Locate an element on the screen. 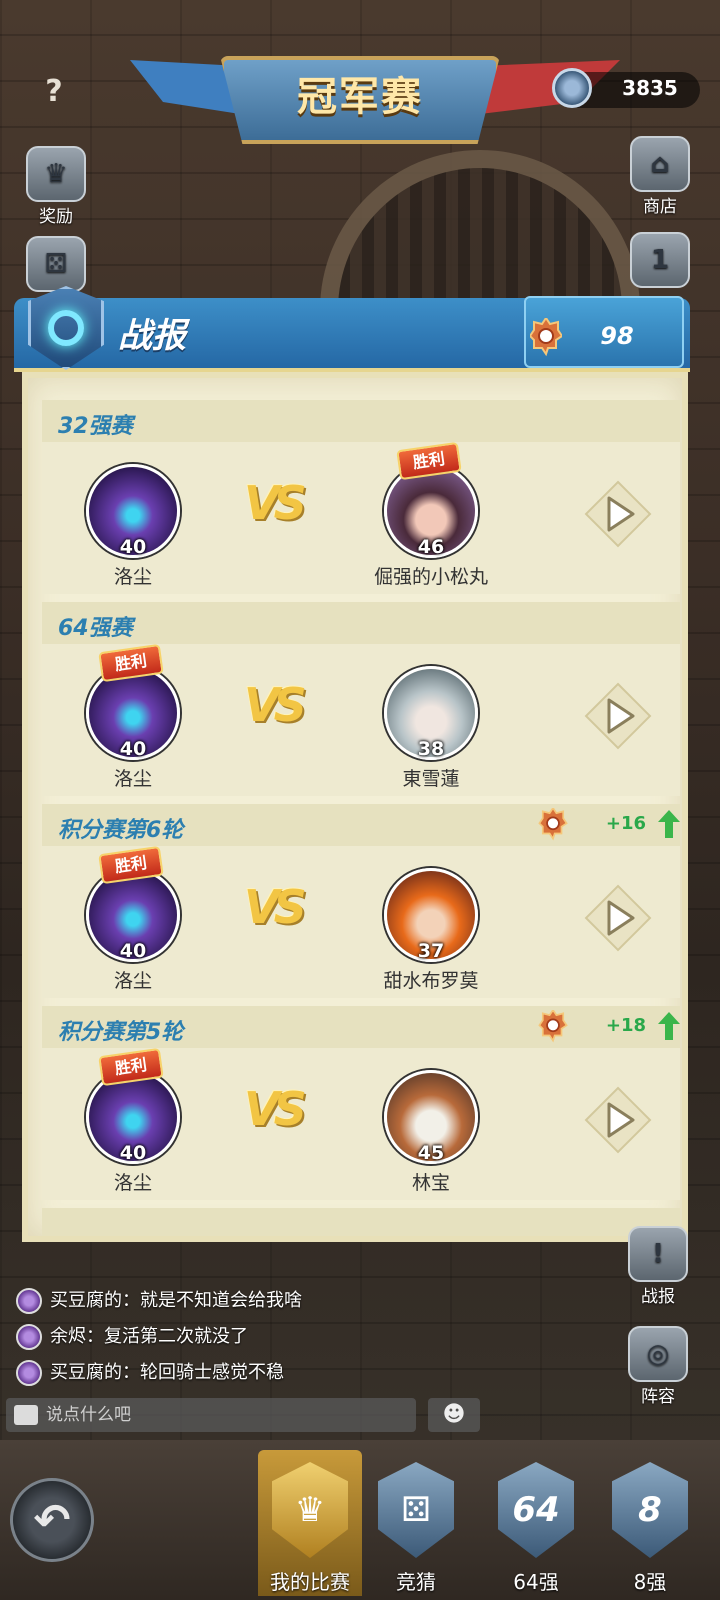 This screenshot has height=1600, width=720. match-card: 积分赛第5轮 +18 胜利 40 洛尘 VS 45 林宝 is located at coordinates (361, 1104).